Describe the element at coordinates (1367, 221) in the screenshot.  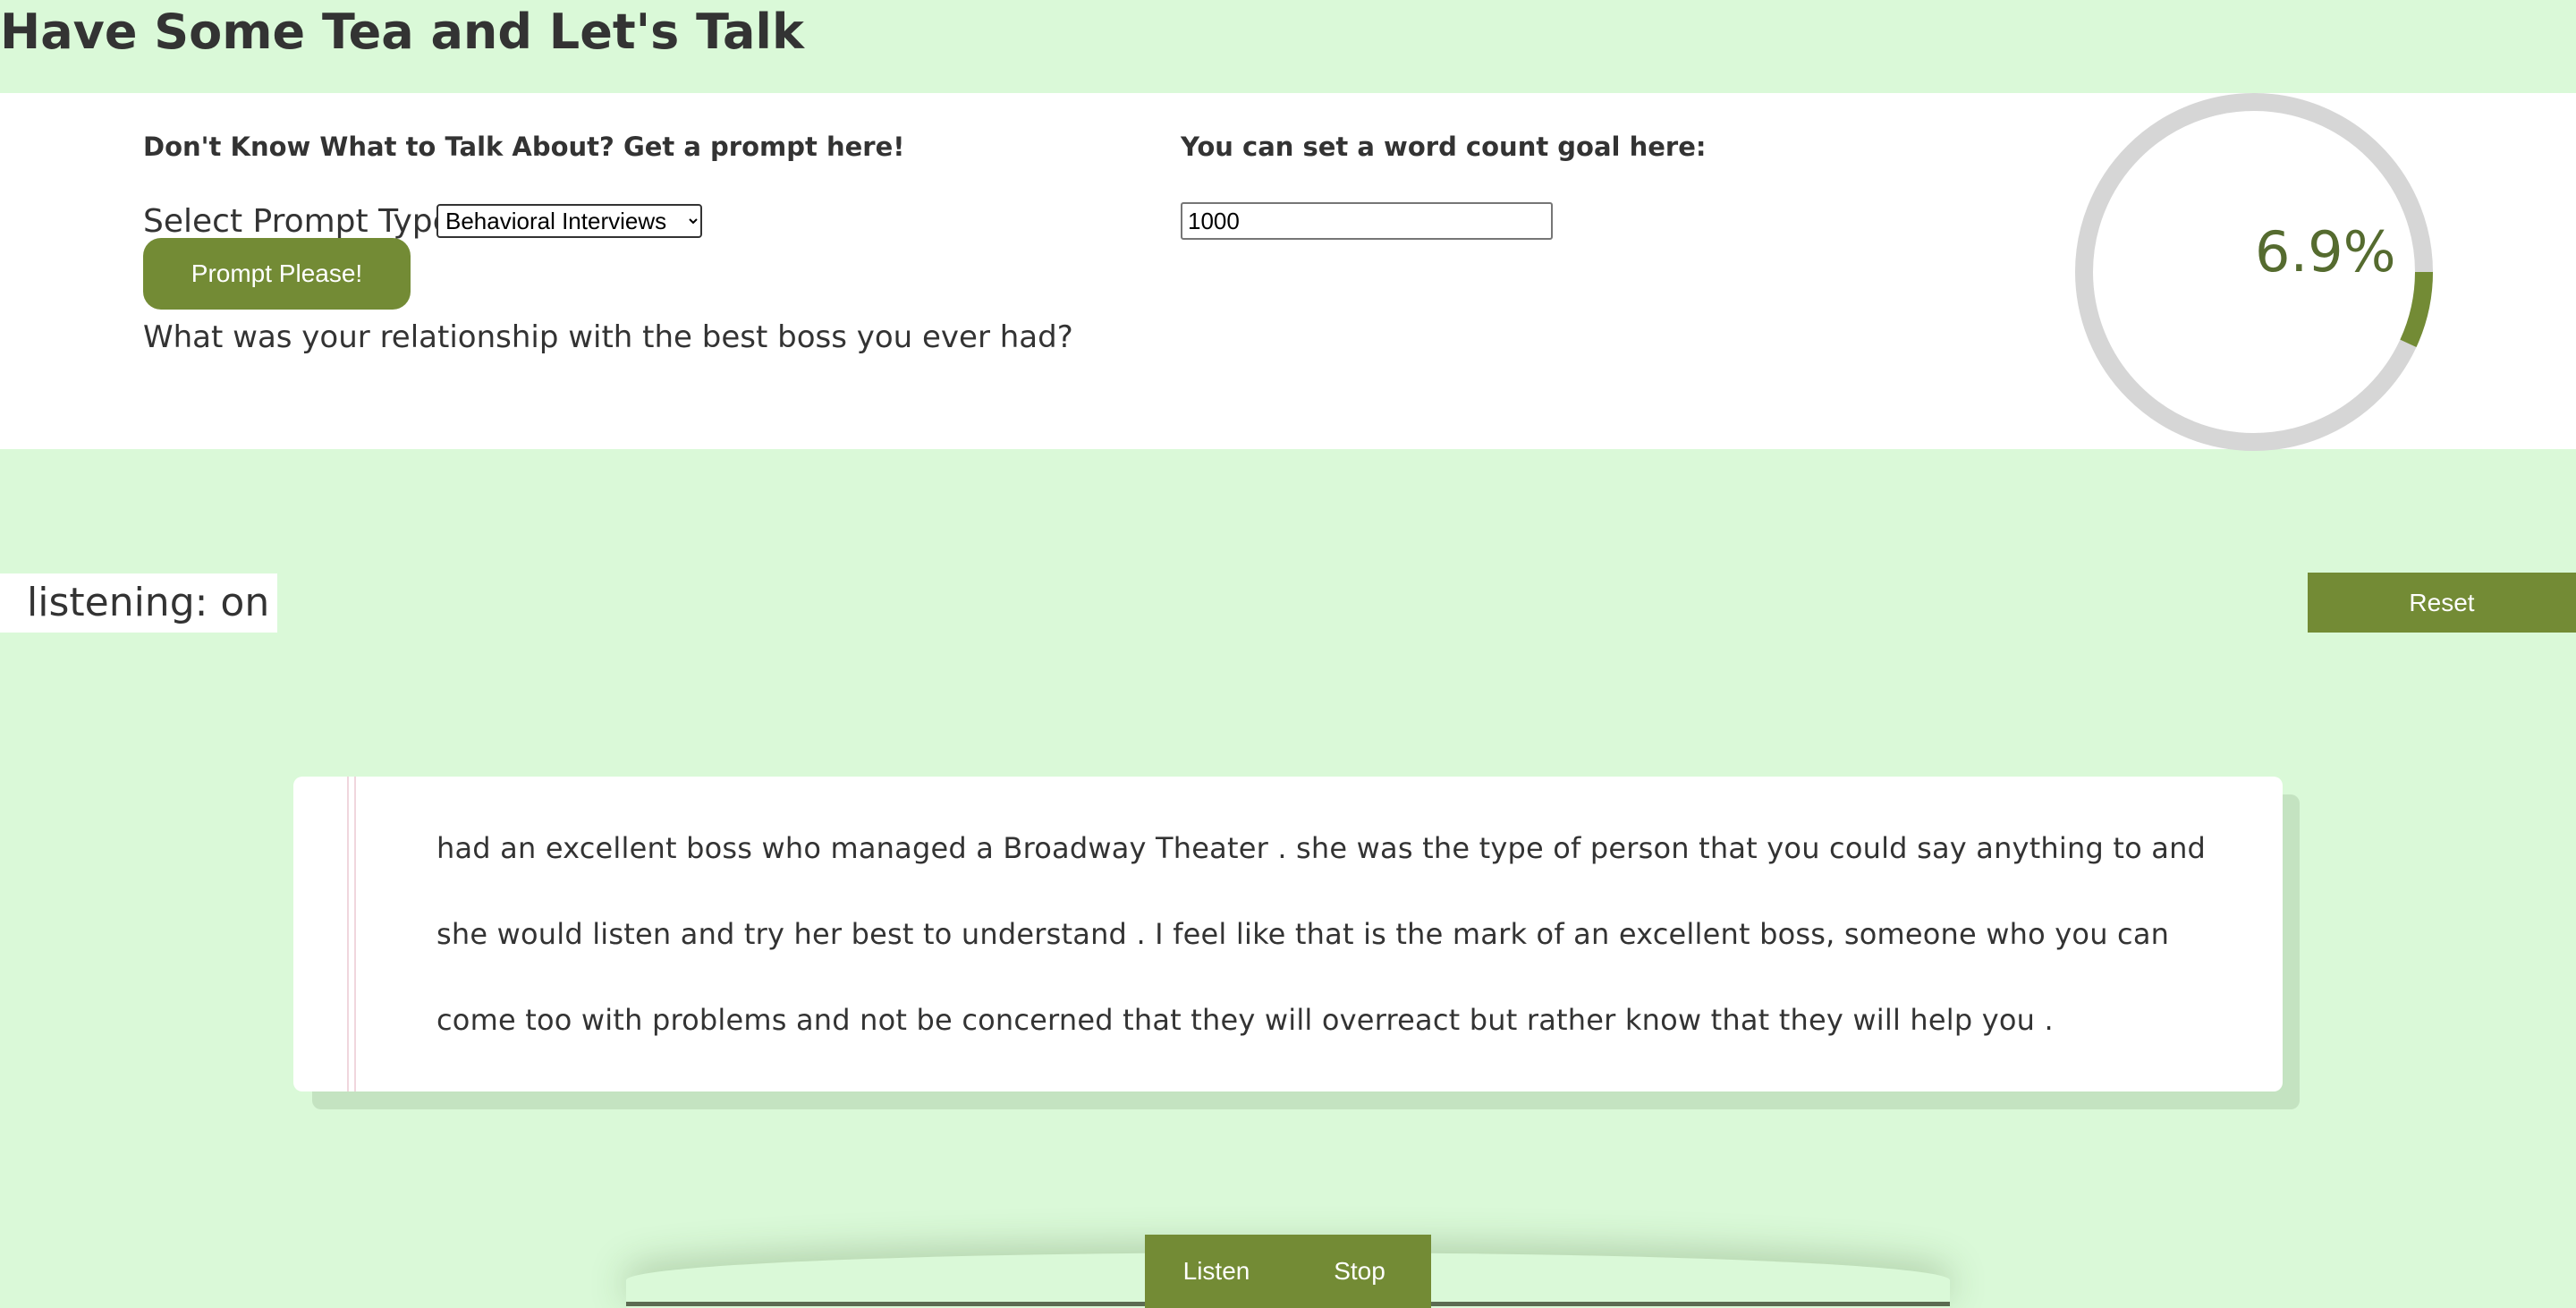
I see `word-goal-input` at that location.